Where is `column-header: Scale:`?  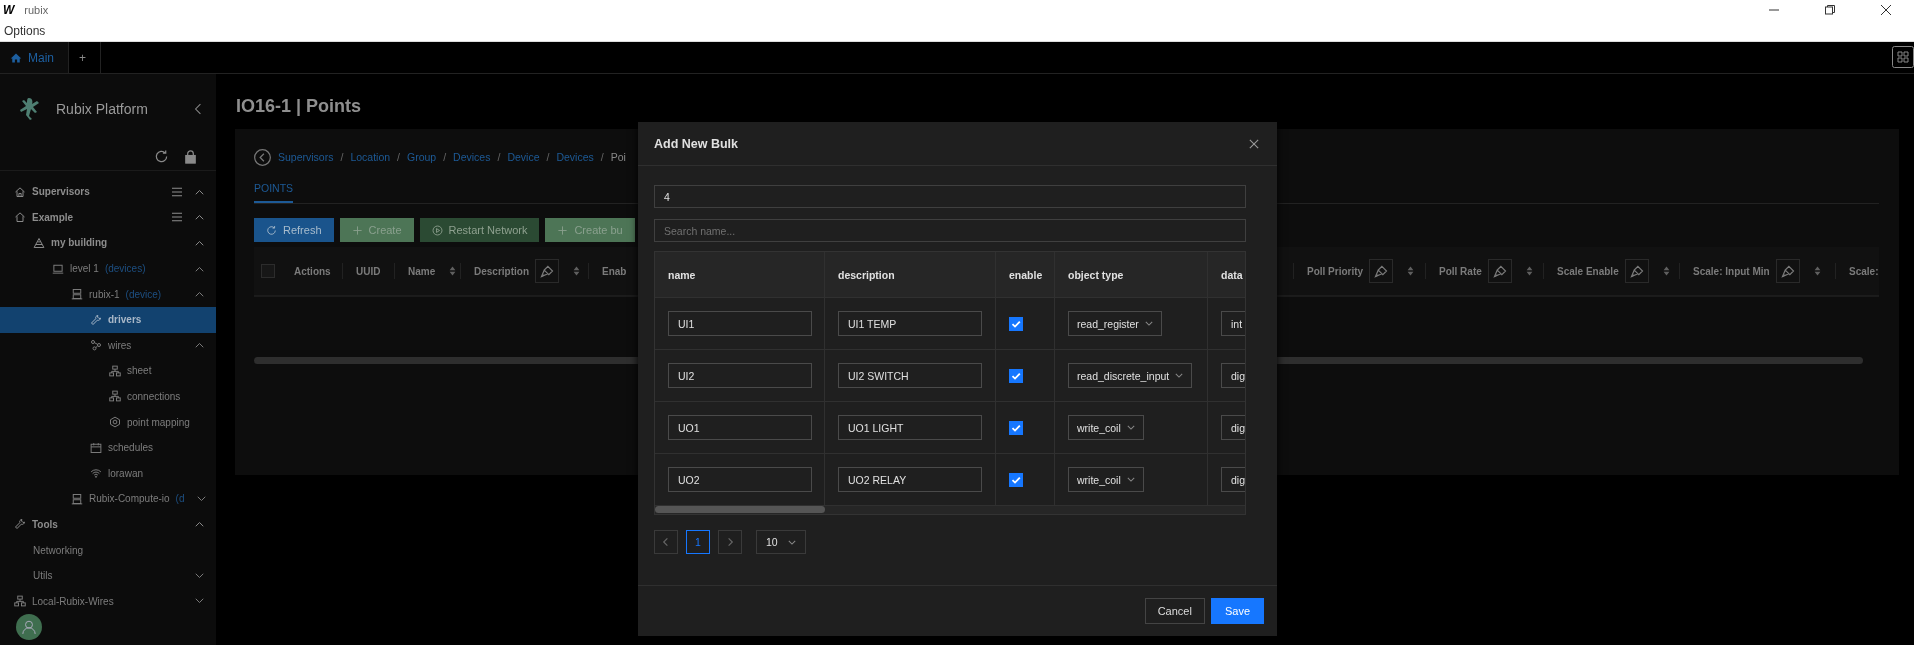
column-header: Scale: is located at coordinates (1864, 271).